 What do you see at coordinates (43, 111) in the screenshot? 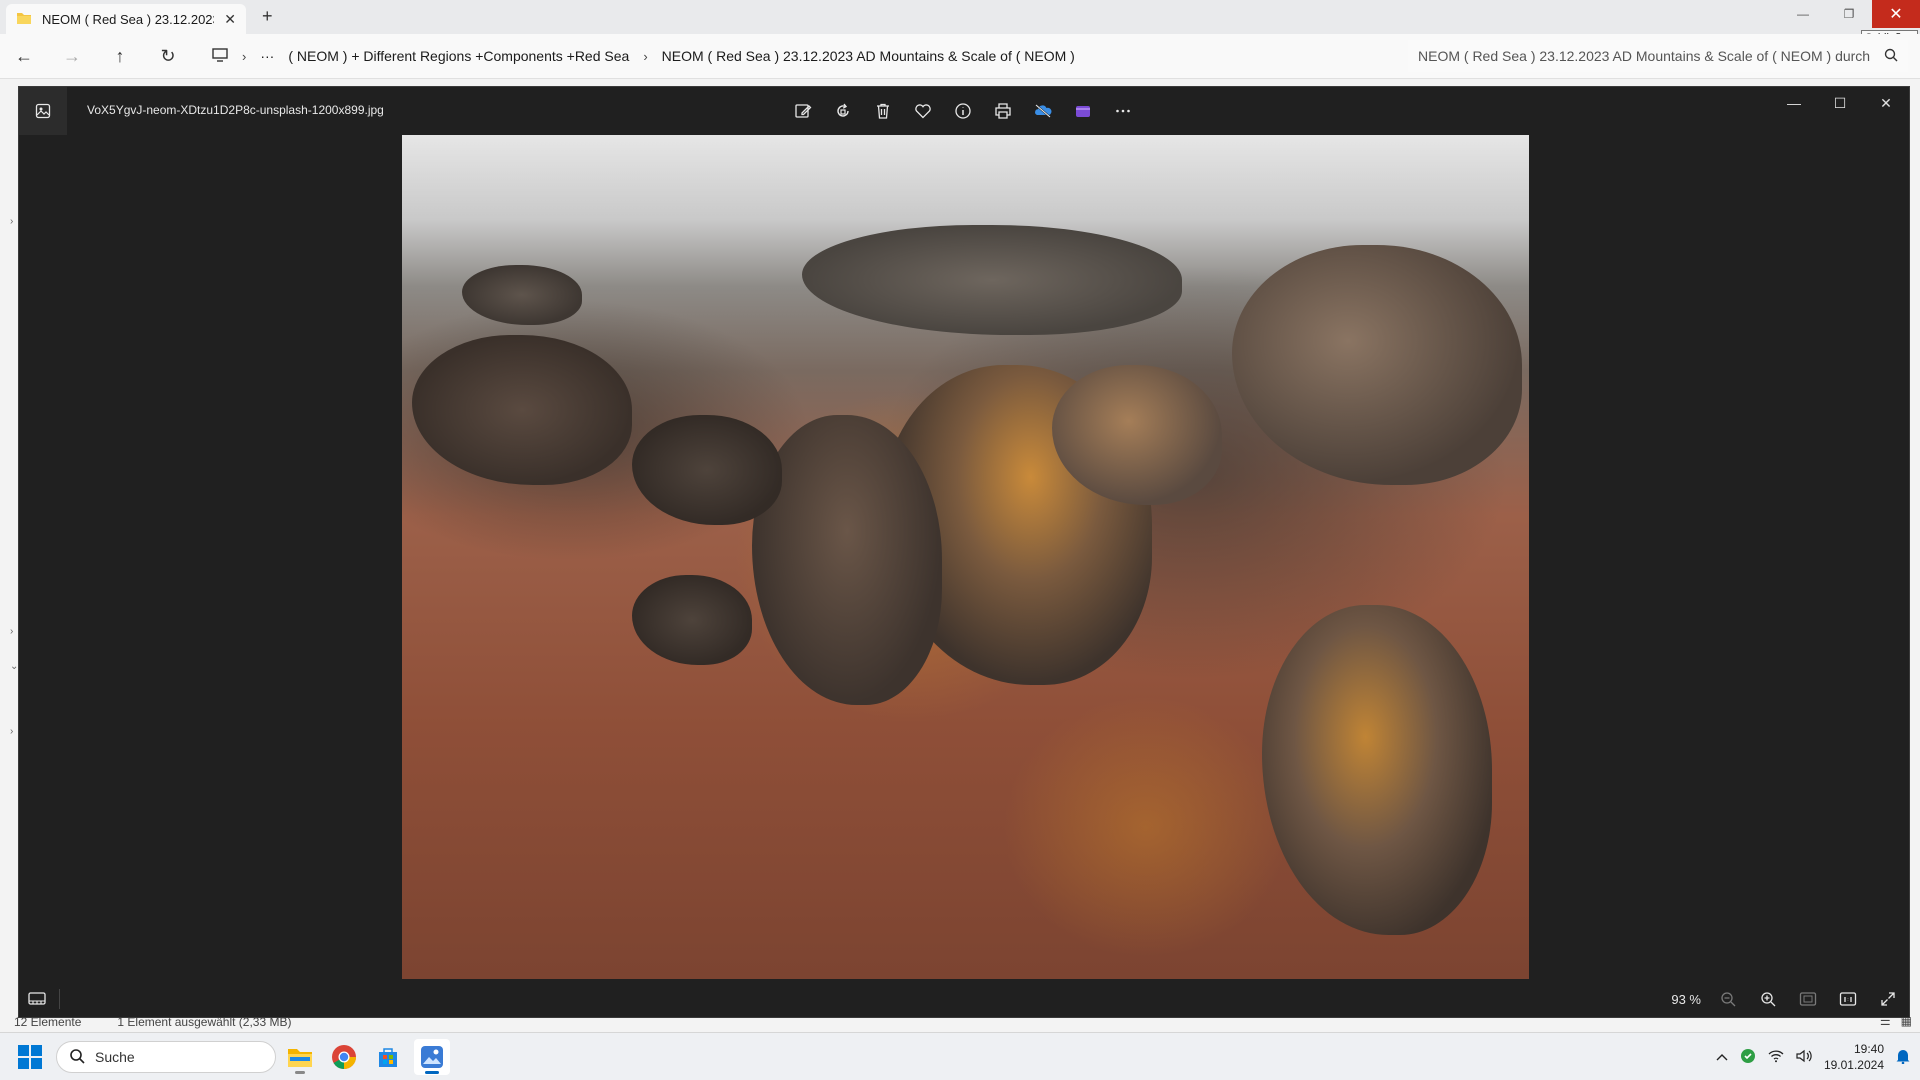
I see `photos-app-icon` at bounding box center [43, 111].